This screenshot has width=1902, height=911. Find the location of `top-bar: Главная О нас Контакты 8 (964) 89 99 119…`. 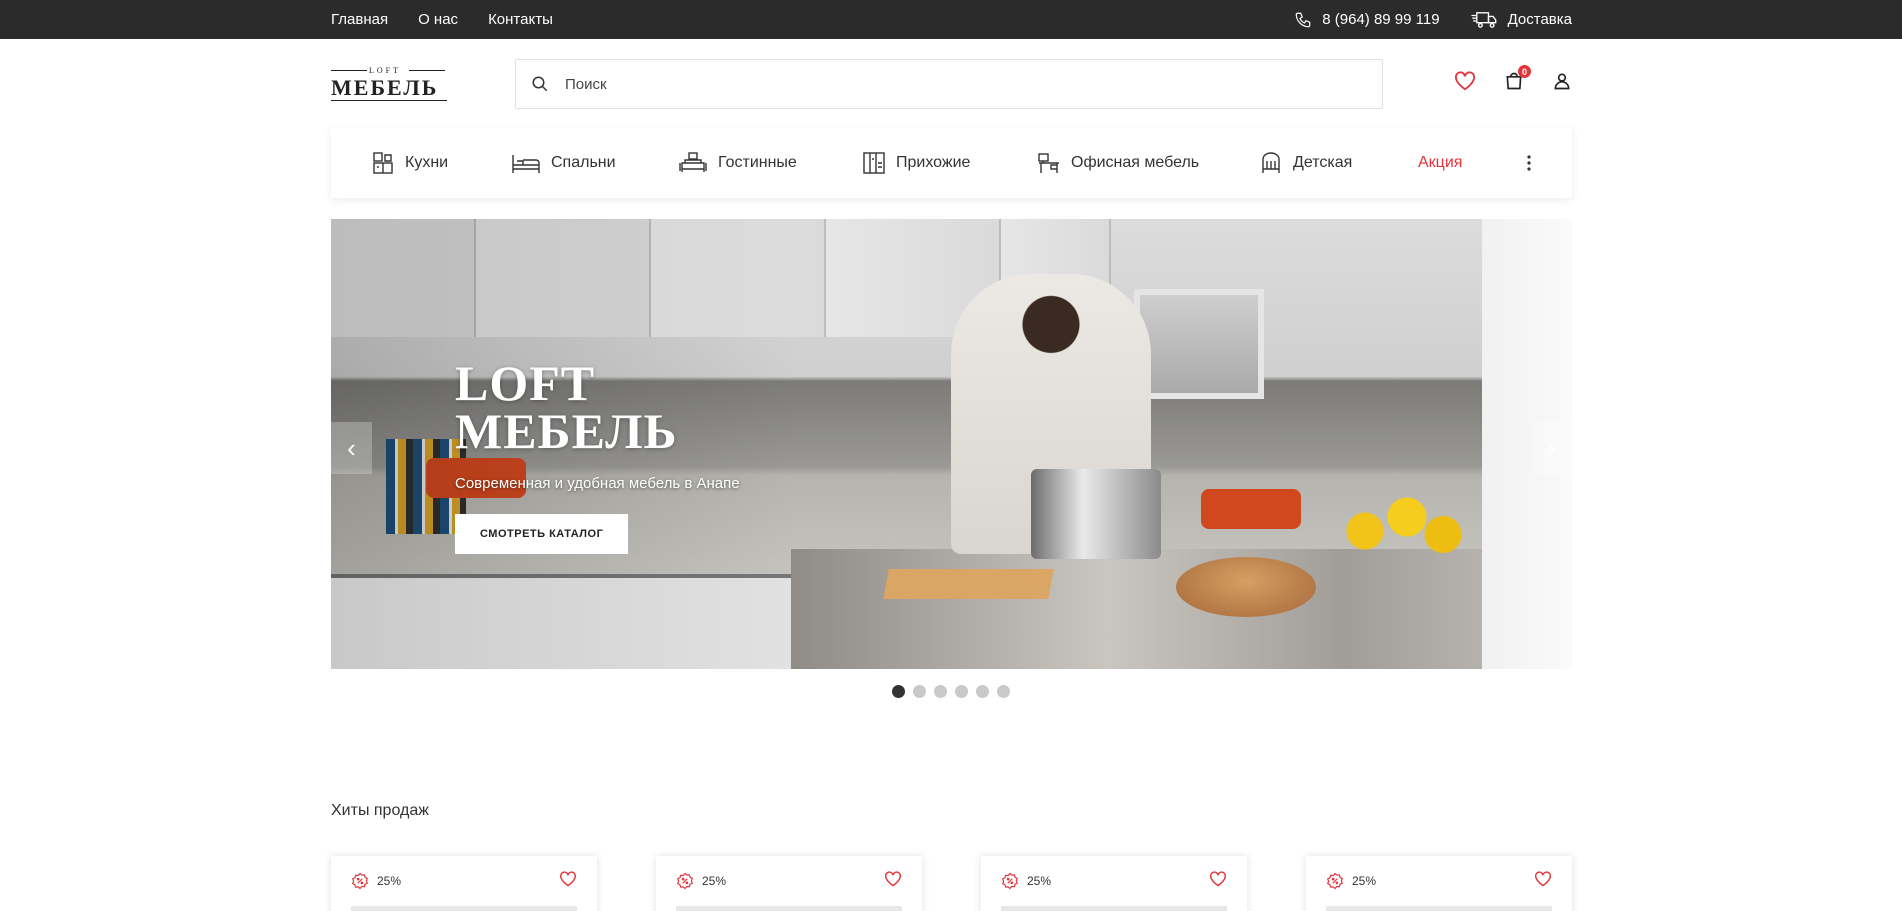

top-bar: Главная О нас Контакты 8 (964) 89 99 119… is located at coordinates (951, 19).